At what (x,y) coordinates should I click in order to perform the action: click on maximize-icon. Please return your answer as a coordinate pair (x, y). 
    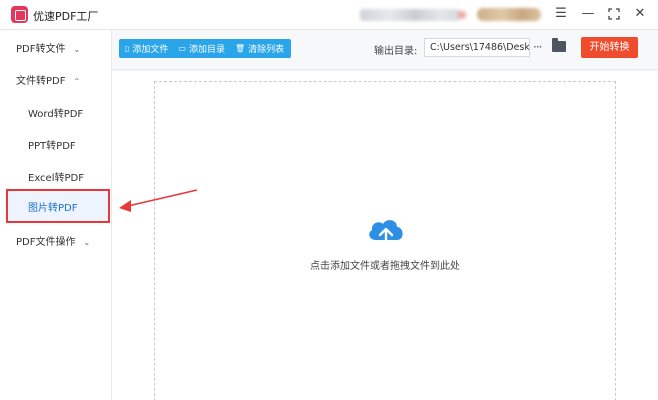
    Looking at the image, I should click on (614, 14).